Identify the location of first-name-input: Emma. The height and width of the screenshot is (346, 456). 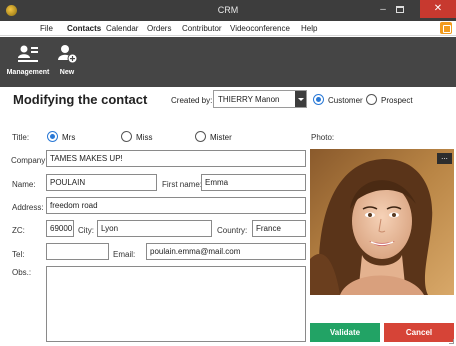
(253, 182).